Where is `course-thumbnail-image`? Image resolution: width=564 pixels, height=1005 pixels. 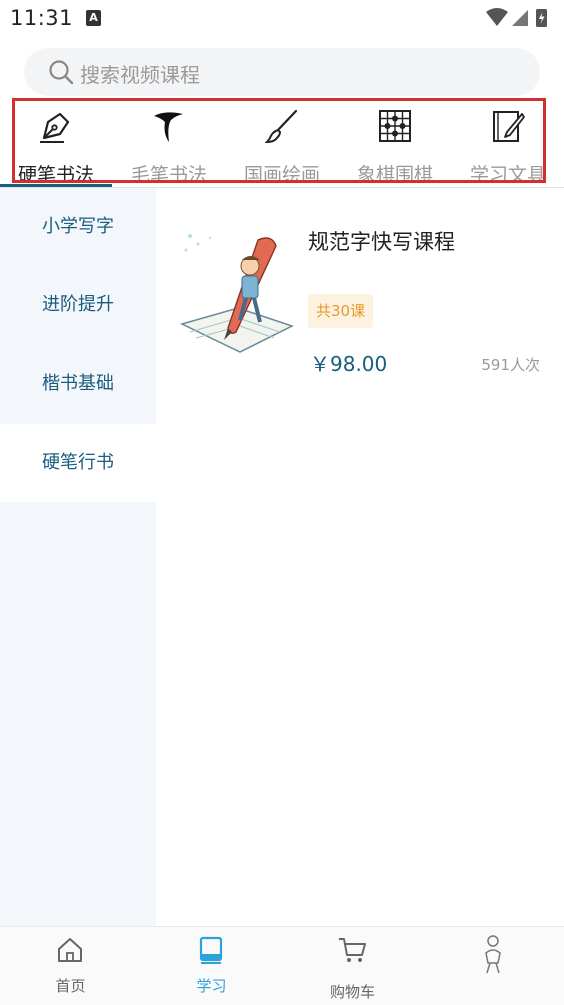 course-thumbnail-image is located at coordinates (237, 294).